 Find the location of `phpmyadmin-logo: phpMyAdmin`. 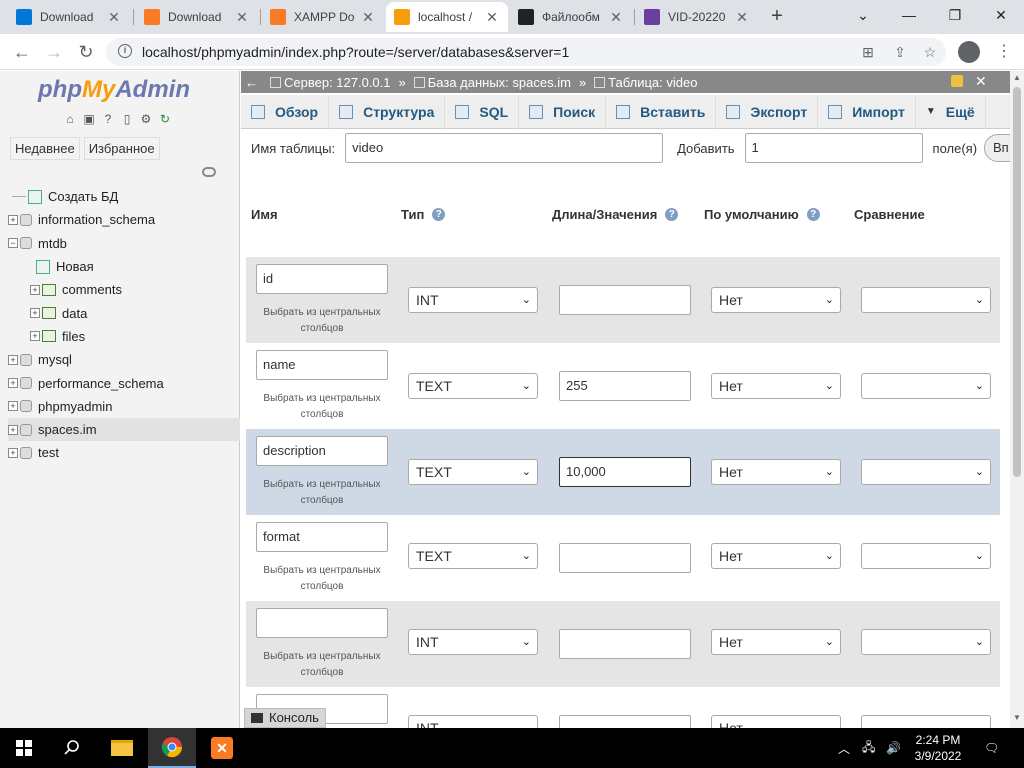

phpmyadmin-logo: phpMyAdmin is located at coordinates (114, 90).